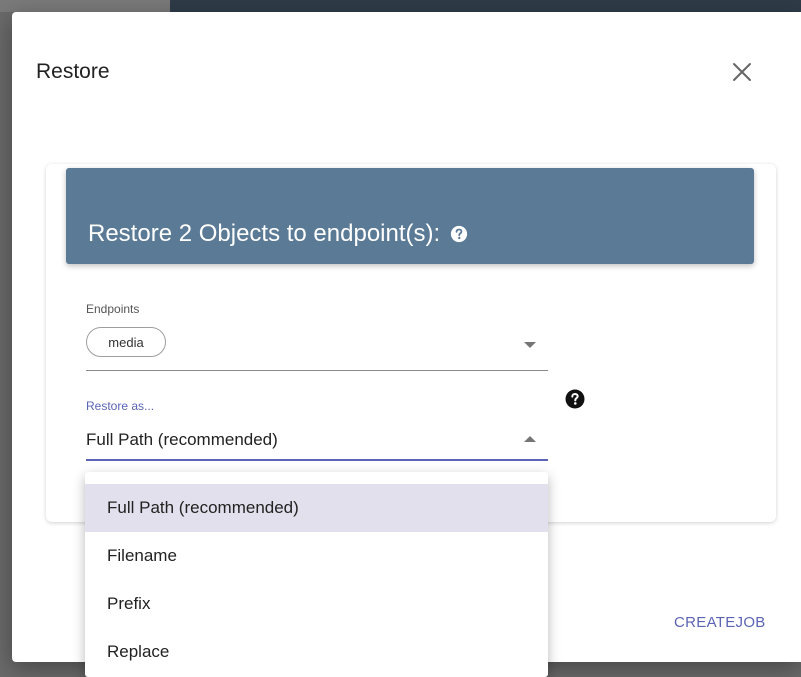 The height and width of the screenshot is (677, 801). Describe the element at coordinates (316, 508) in the screenshot. I see `option-full-path: Full Path (recommended)` at that location.